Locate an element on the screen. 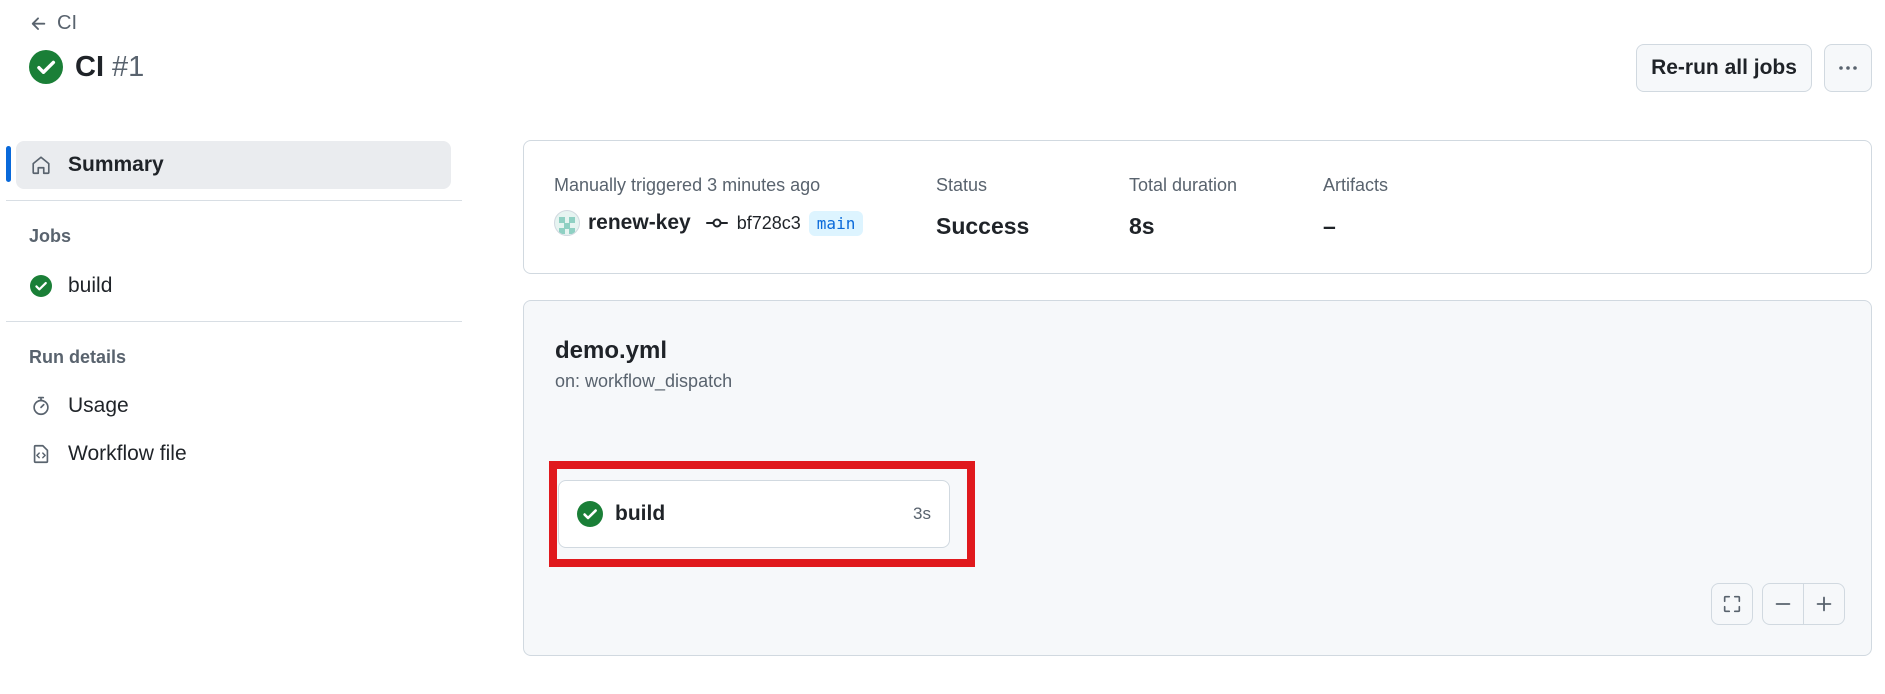 This screenshot has height=694, width=1885. job-name: build is located at coordinates (640, 513).